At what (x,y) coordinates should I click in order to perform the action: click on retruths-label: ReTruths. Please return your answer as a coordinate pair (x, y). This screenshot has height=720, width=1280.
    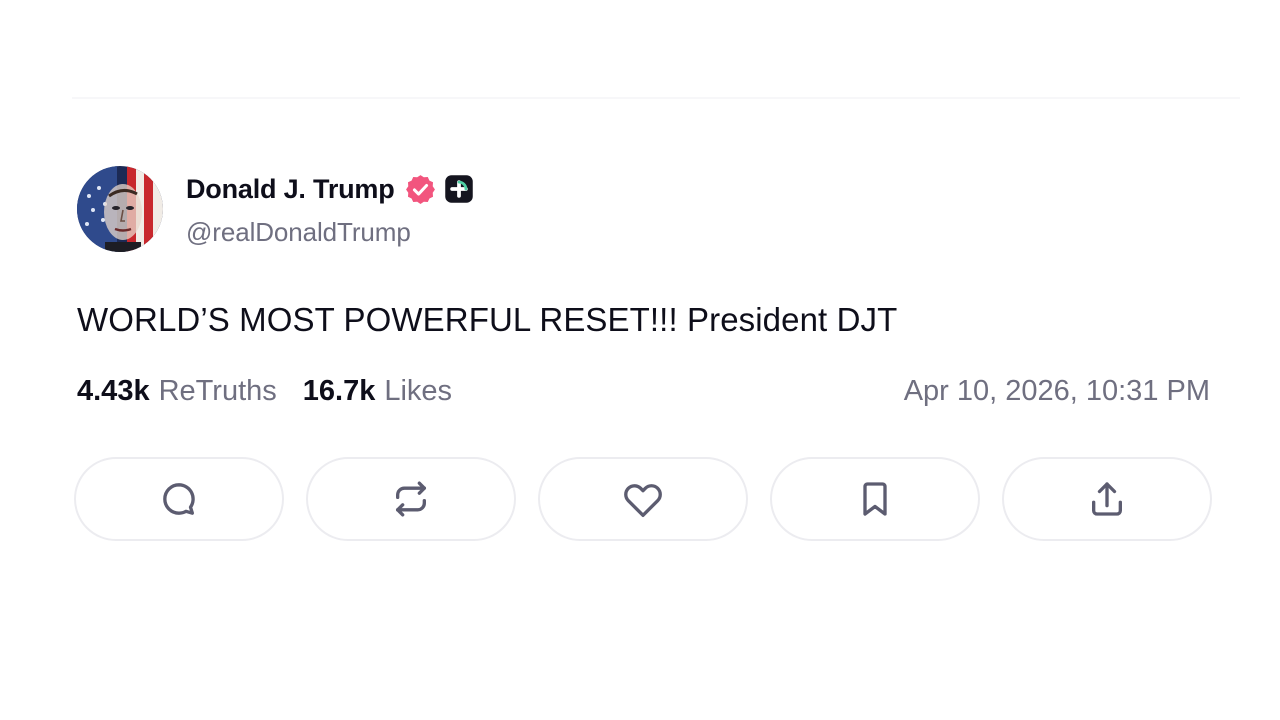
    Looking at the image, I should click on (217, 390).